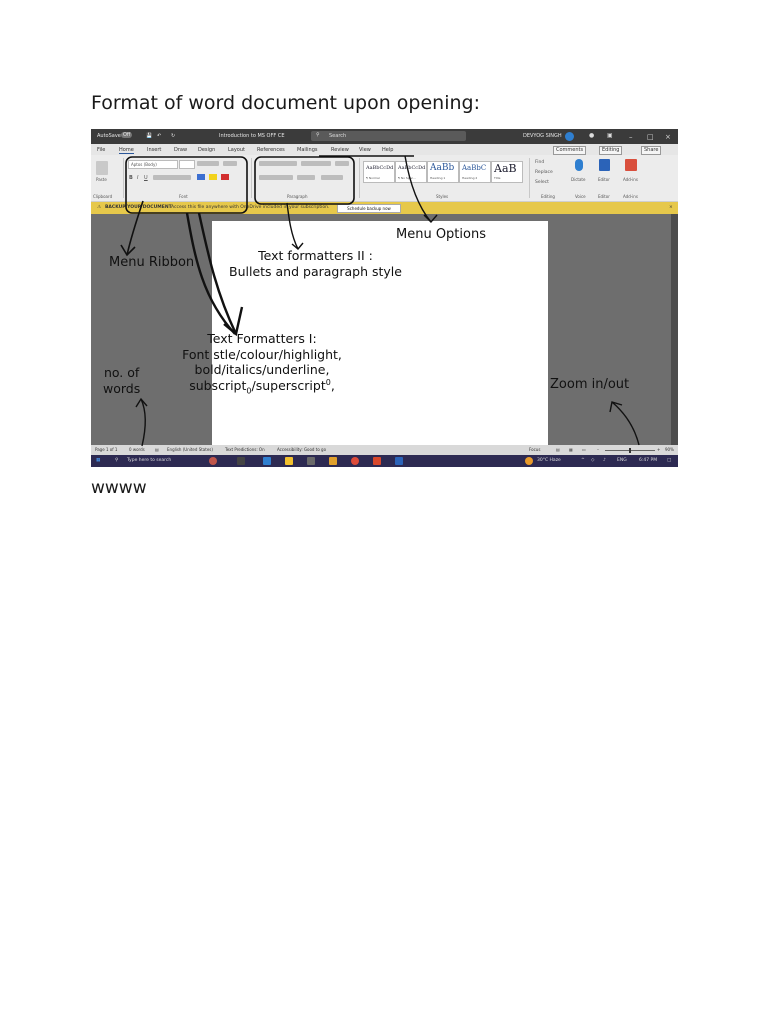 The width and height of the screenshot is (768, 1024). What do you see at coordinates (218, 386) in the screenshot?
I see `subscript-word: subscript` at bounding box center [218, 386].